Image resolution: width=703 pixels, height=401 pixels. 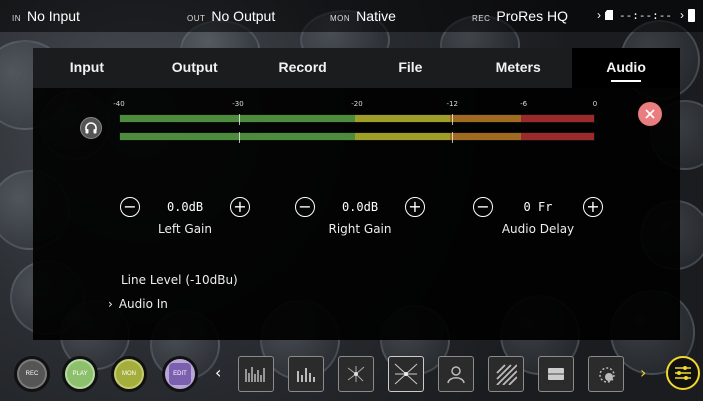 What do you see at coordinates (238, 104) in the screenshot?
I see `scale-label: -30` at bounding box center [238, 104].